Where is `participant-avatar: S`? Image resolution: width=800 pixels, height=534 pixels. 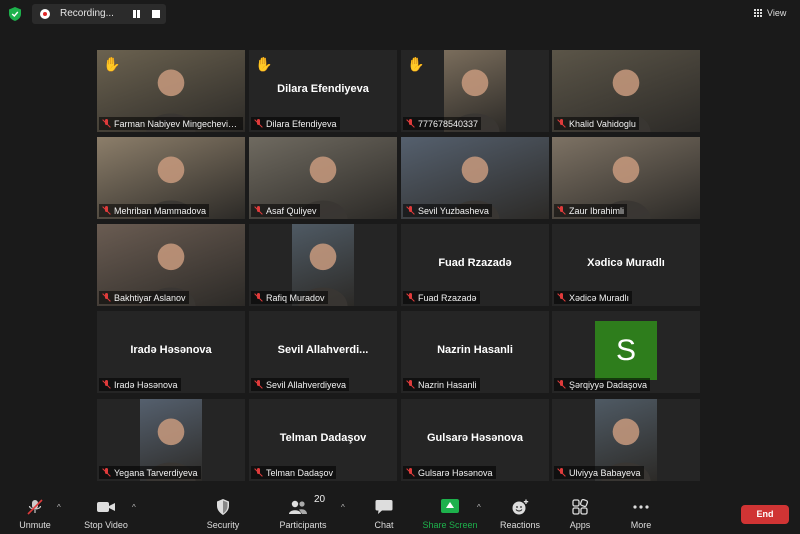 participant-avatar: S is located at coordinates (626, 350).